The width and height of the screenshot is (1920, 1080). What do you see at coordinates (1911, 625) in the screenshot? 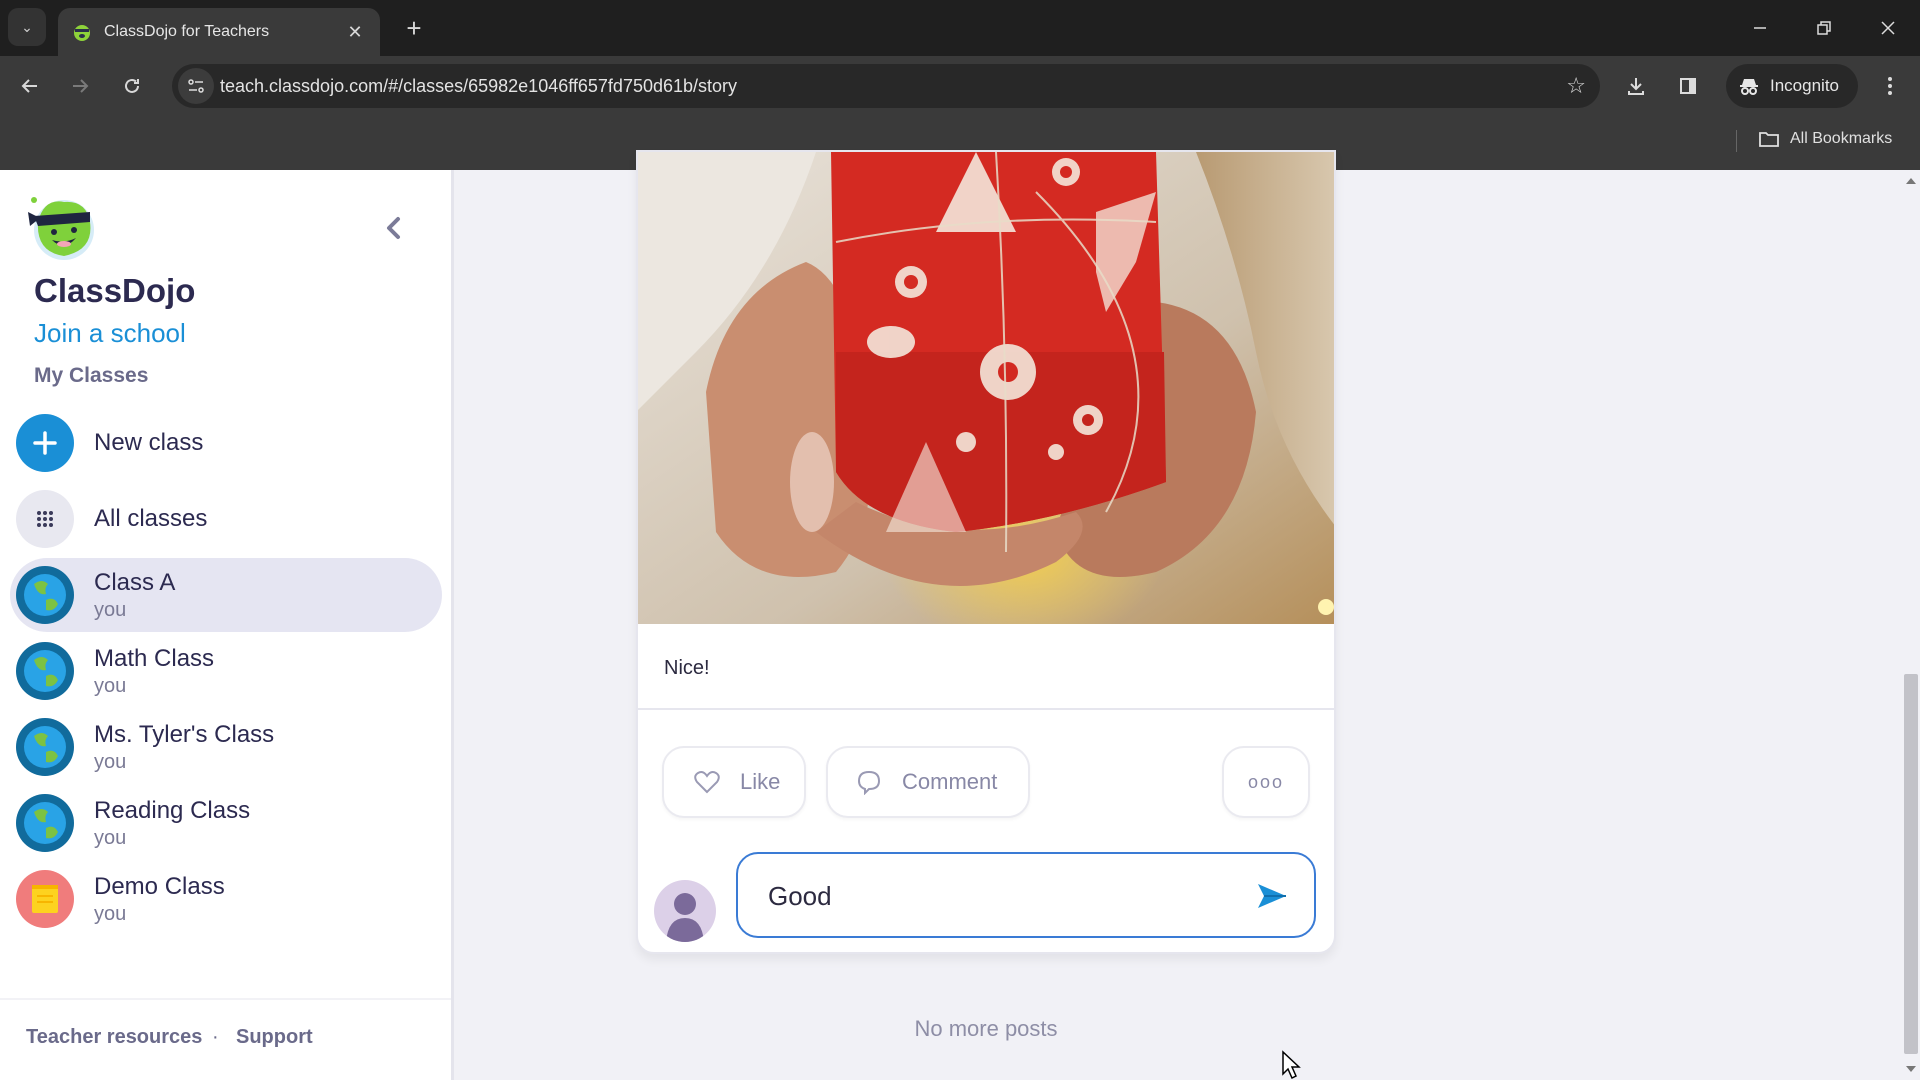
I see `page-scrollbar` at bounding box center [1911, 625].